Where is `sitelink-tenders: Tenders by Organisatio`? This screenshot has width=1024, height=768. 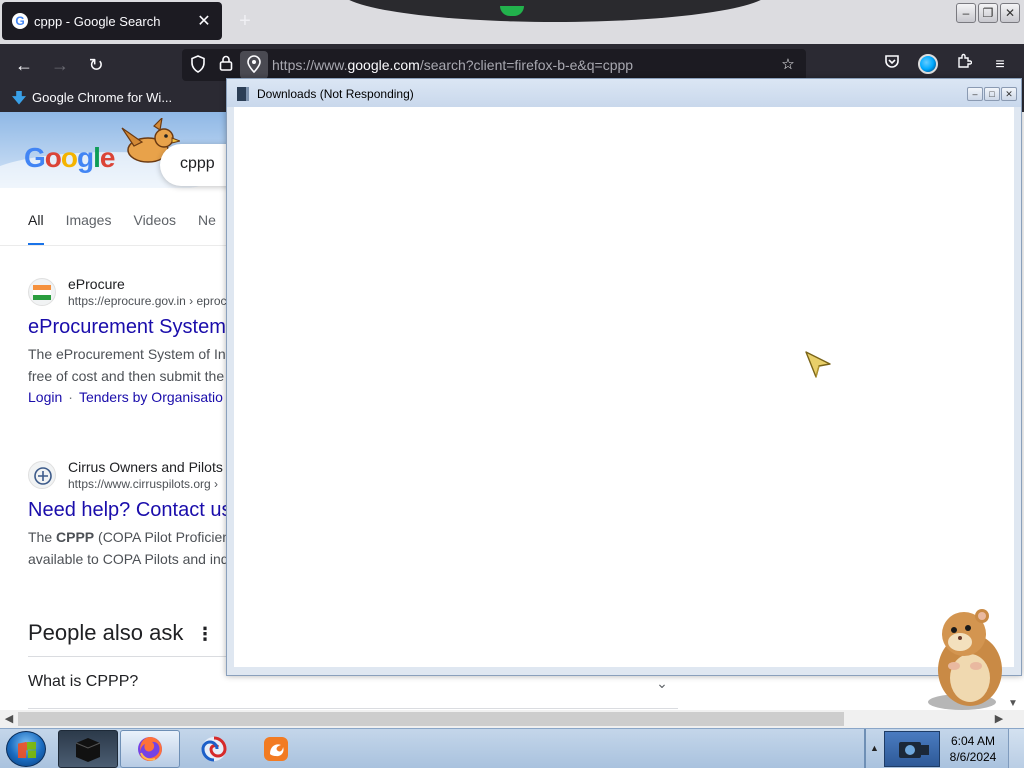 sitelink-tenders: Tenders by Organisatio is located at coordinates (151, 397).